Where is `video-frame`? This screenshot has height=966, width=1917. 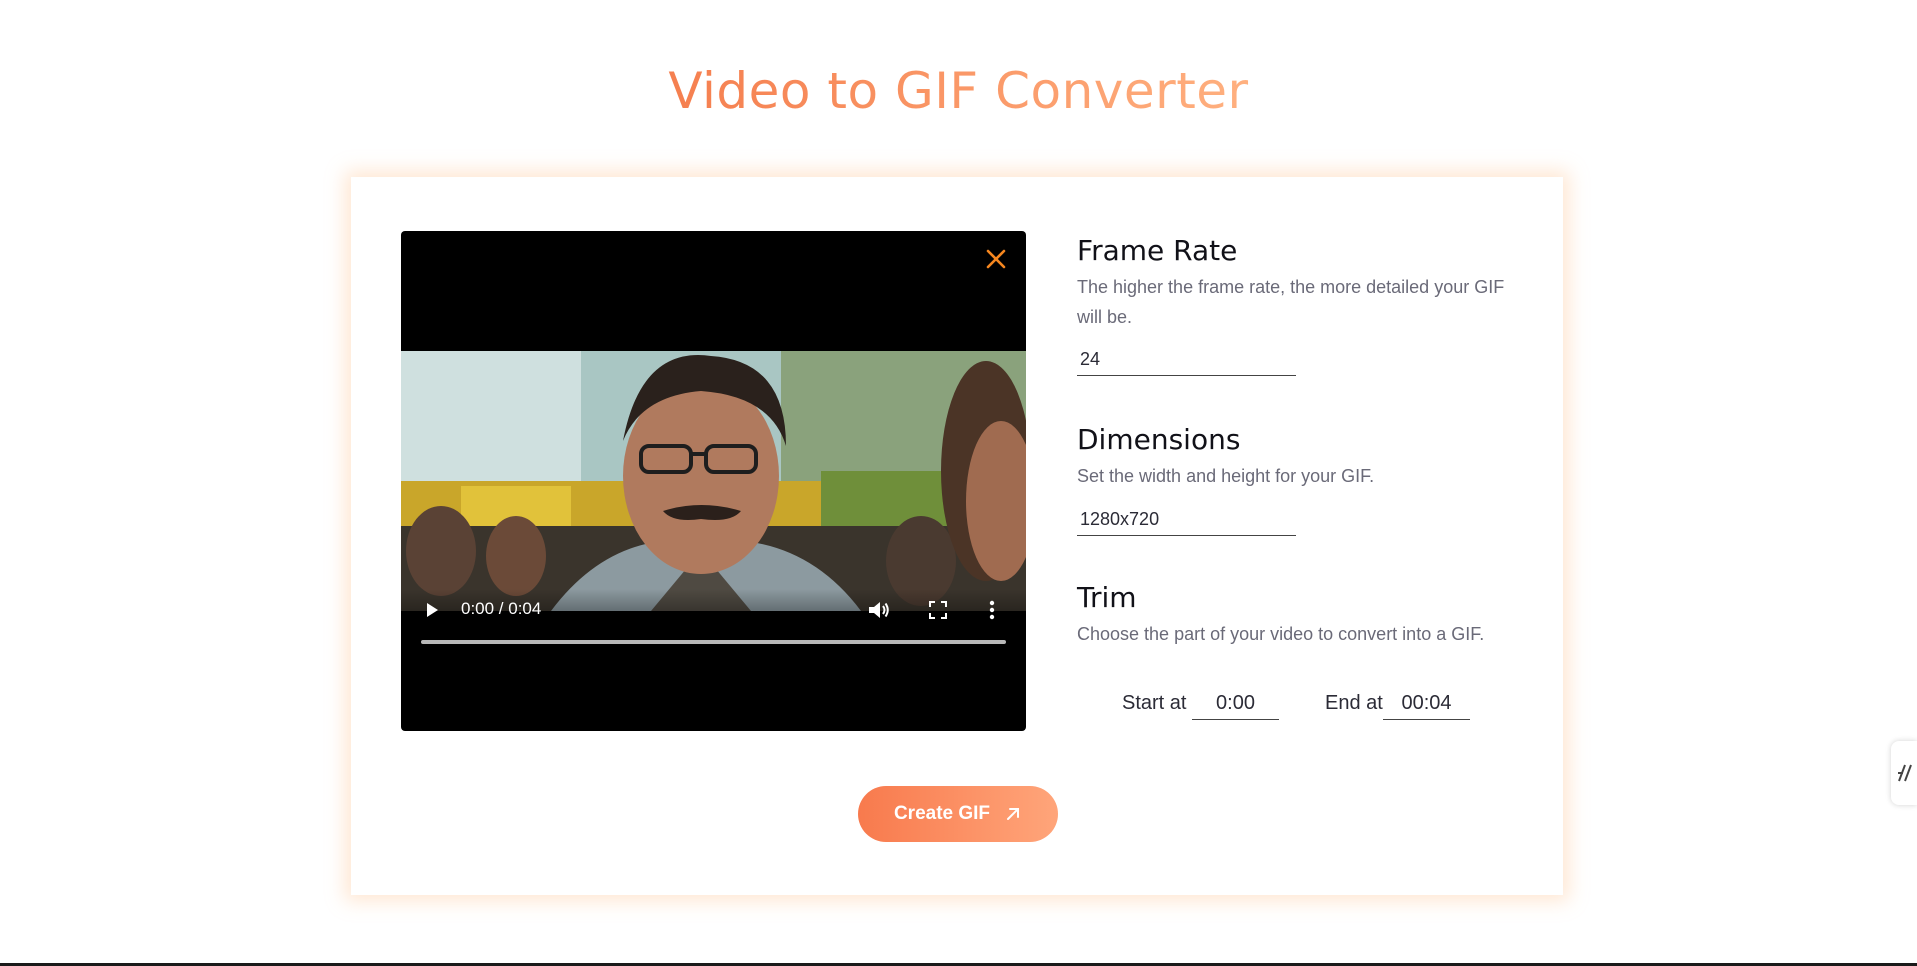 video-frame is located at coordinates (713, 481).